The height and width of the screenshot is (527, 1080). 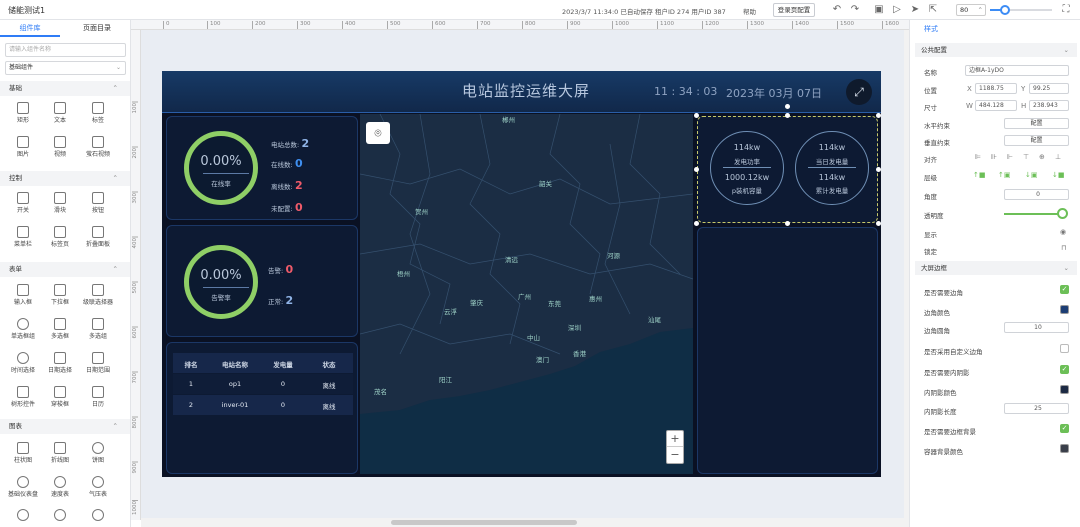 I want to click on align-left-icon: ⊫, so click(x=978, y=157).